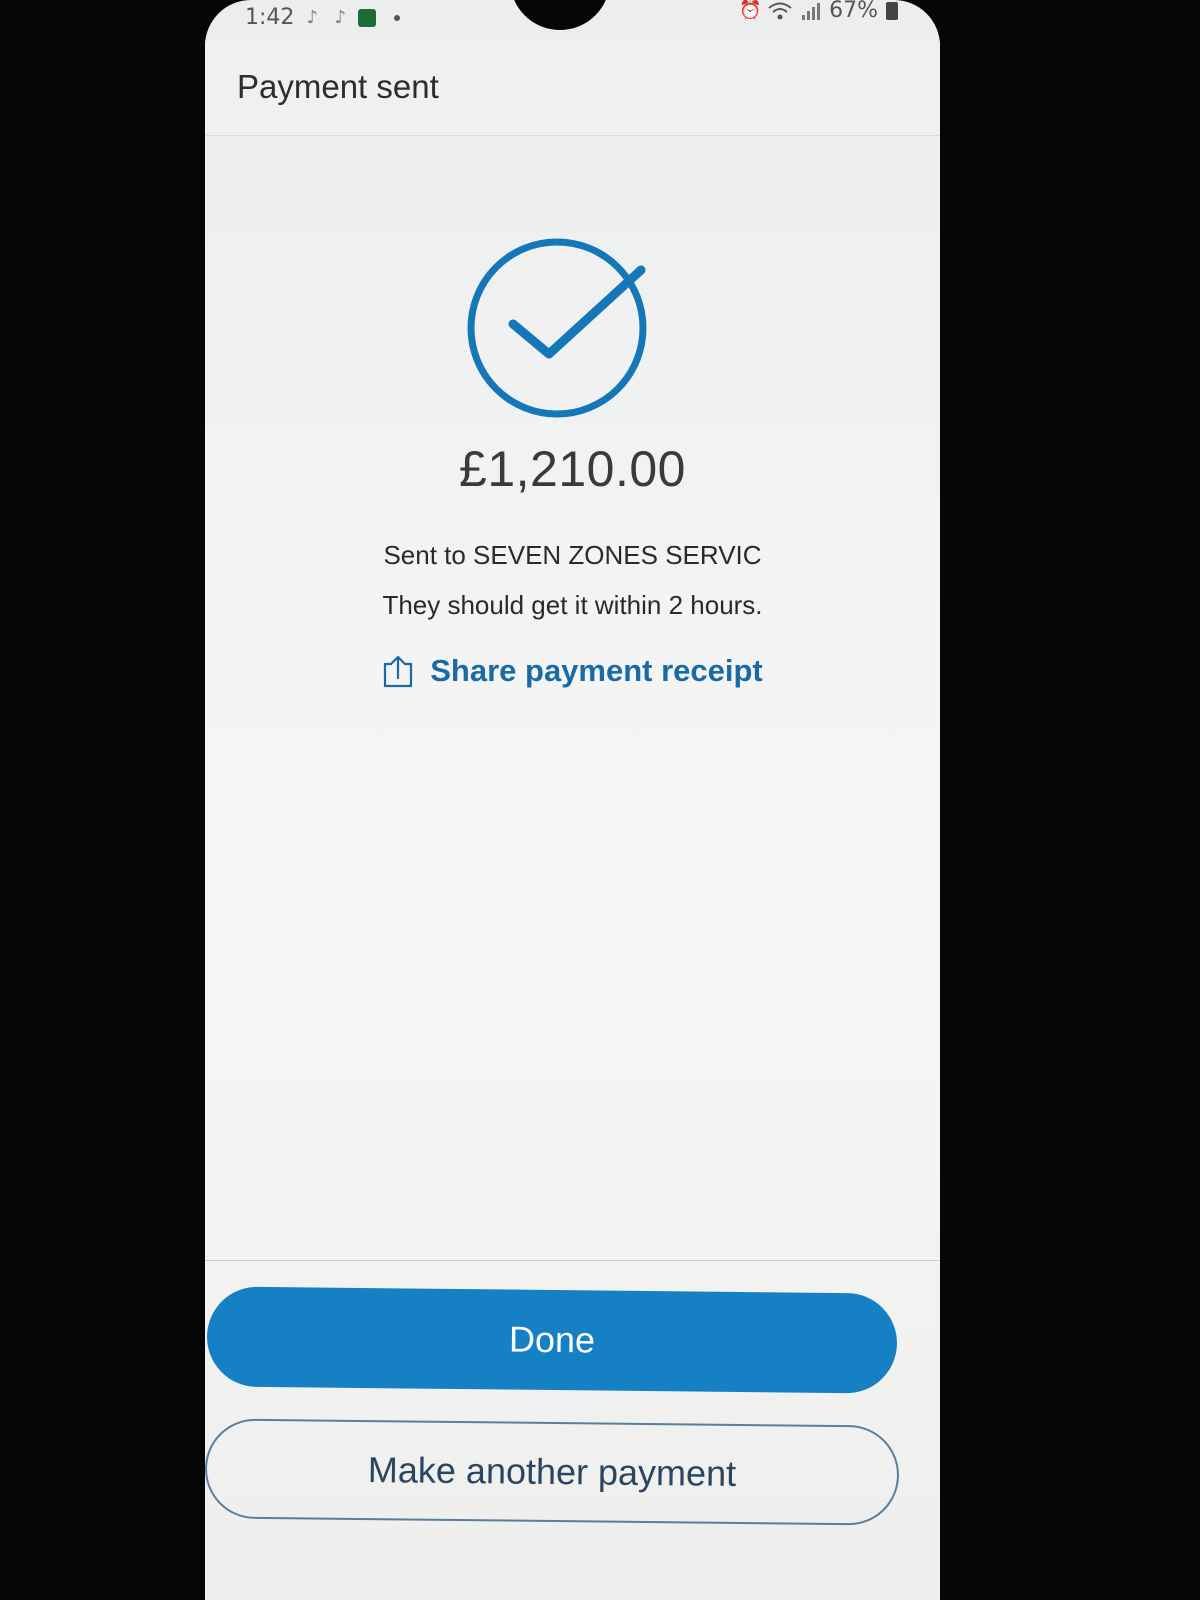 This screenshot has width=1200, height=1600. What do you see at coordinates (552, 1472) in the screenshot?
I see `make-another-payment-button: Make another payment` at bounding box center [552, 1472].